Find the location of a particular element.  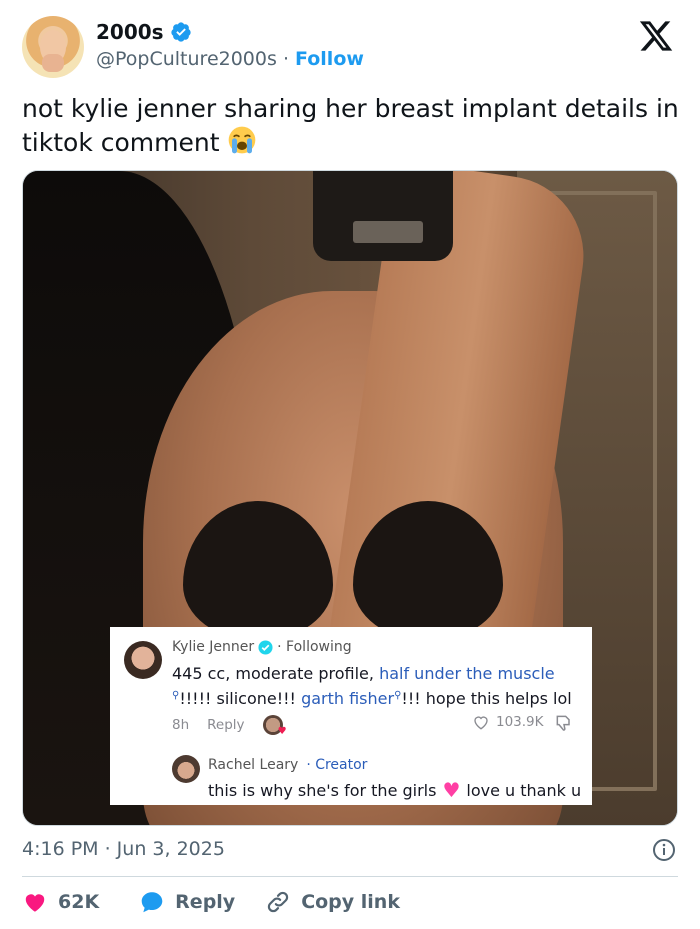

heart-outline-icon is located at coordinates (481, 723).